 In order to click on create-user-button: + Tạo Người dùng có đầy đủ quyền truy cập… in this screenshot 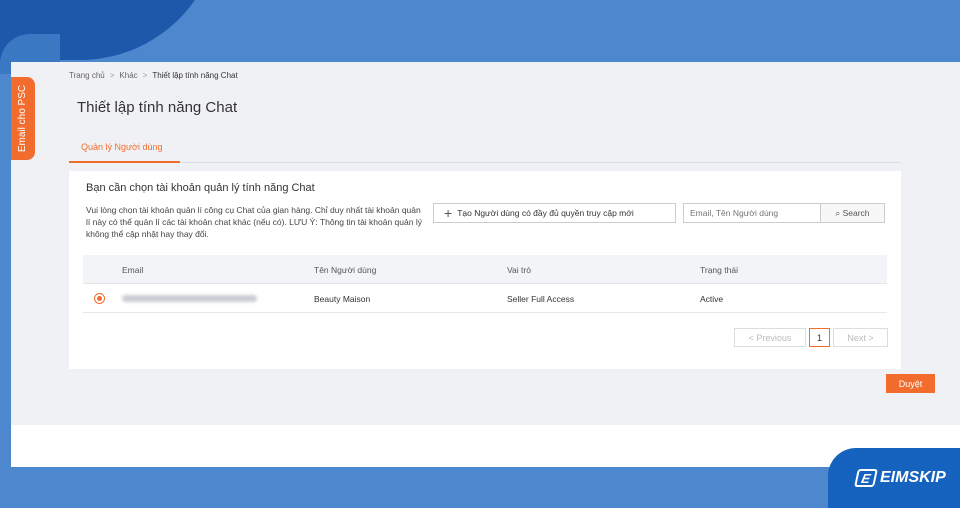, I will do `click(554, 213)`.